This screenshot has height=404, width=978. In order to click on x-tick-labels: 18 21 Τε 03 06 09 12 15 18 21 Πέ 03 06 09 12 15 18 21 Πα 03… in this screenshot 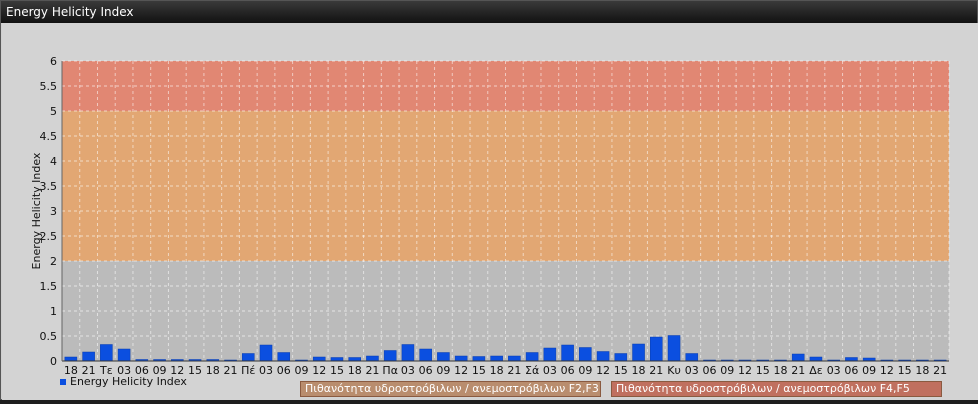, I will do `click(505, 370)`.